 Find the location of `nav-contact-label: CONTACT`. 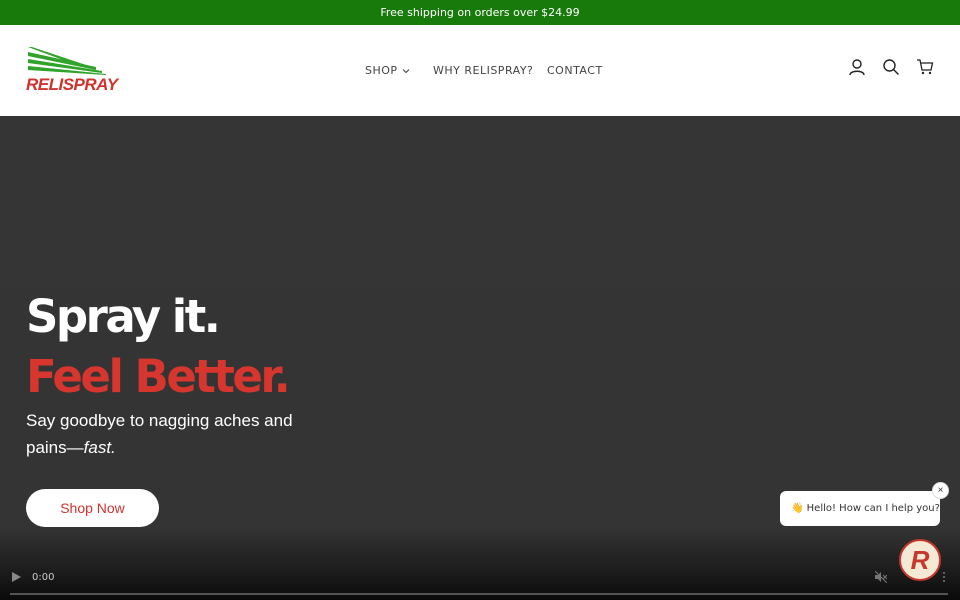

nav-contact-label: CONTACT is located at coordinates (575, 70).